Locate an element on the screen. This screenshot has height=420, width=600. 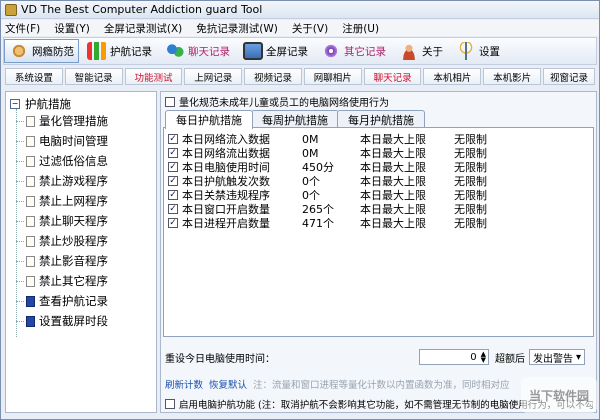
toolbar-settings-button: 设置 is located at coordinates (478, 51).